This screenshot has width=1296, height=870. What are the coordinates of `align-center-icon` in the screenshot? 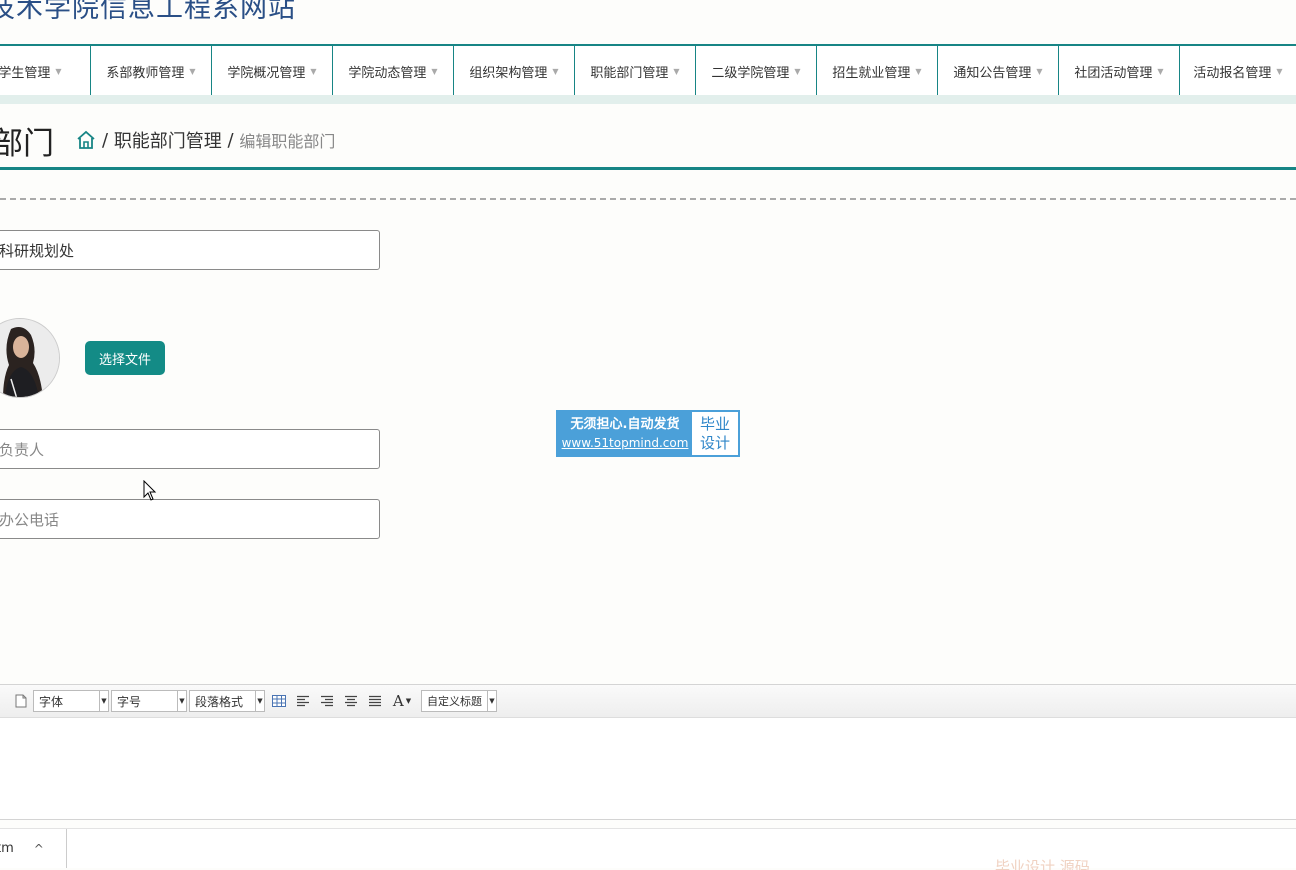 It's located at (351, 701).